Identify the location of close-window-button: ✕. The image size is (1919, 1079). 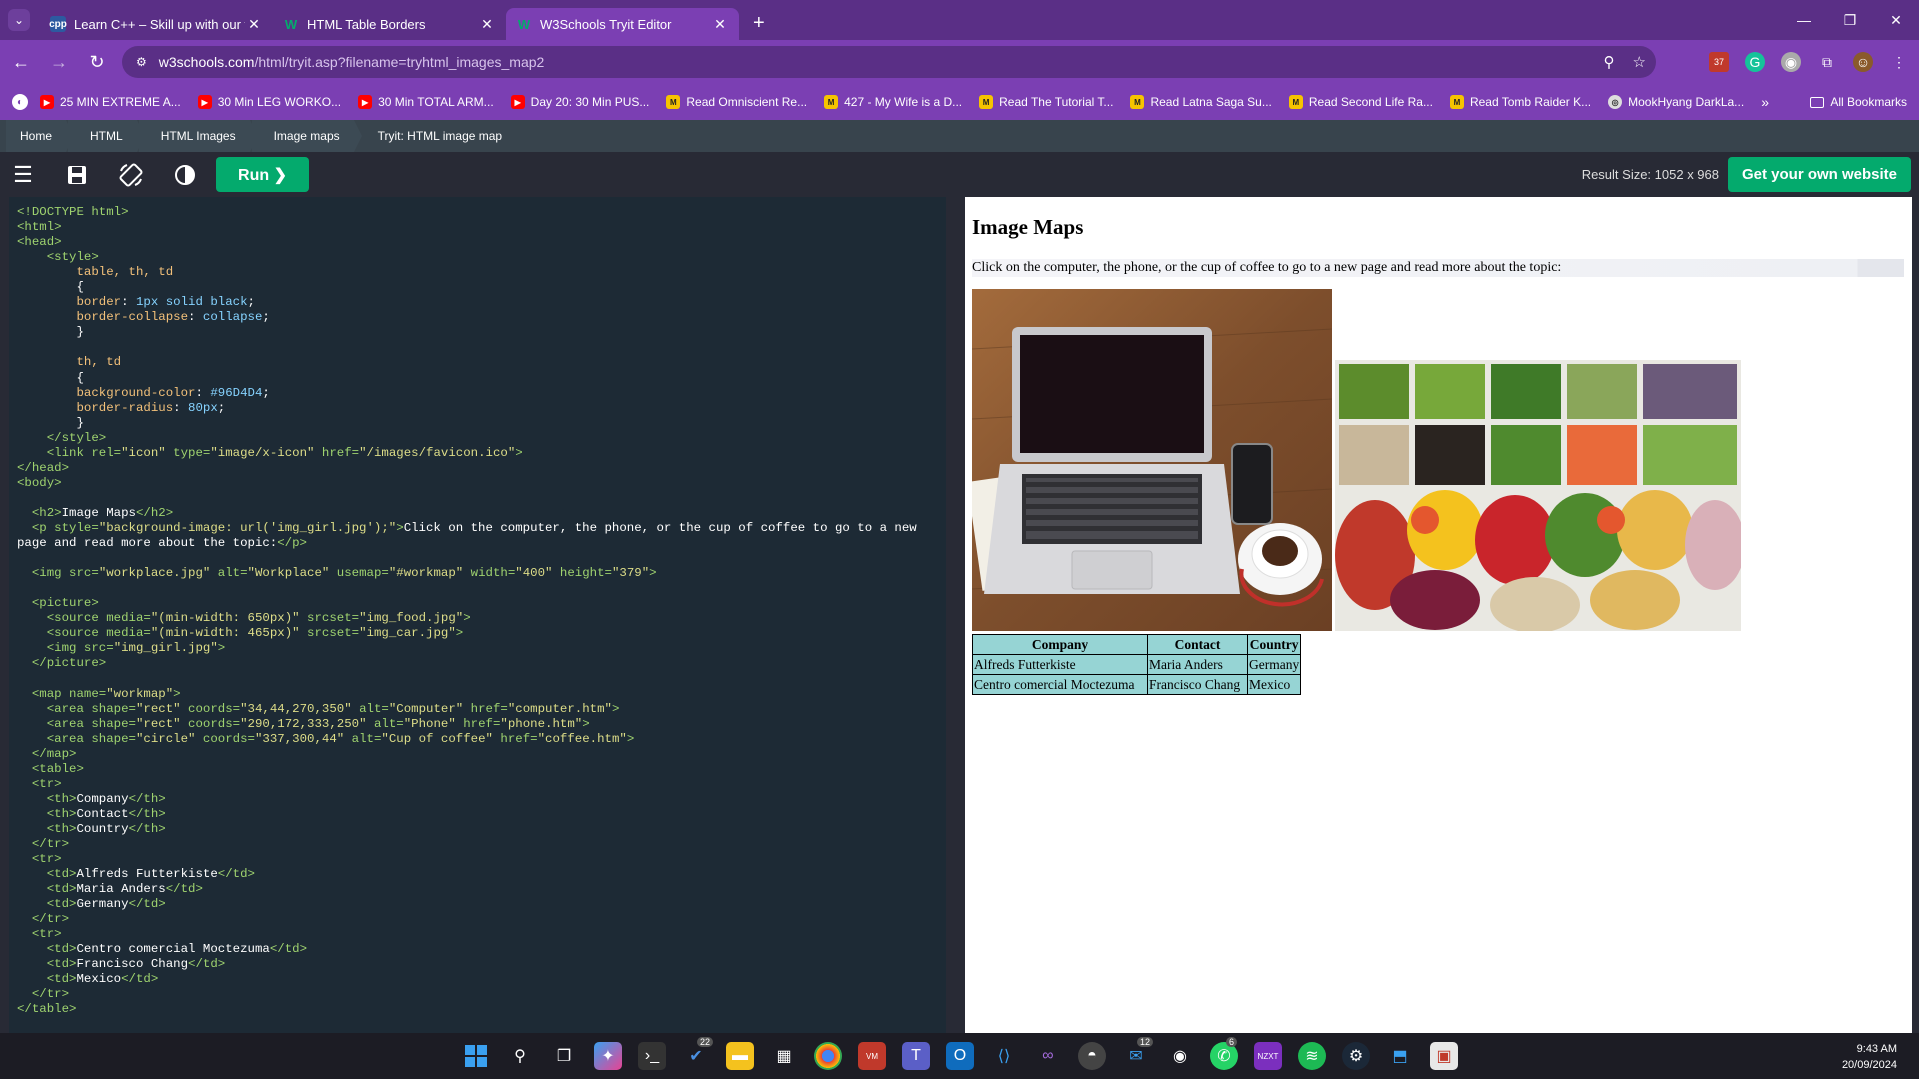
(1896, 20).